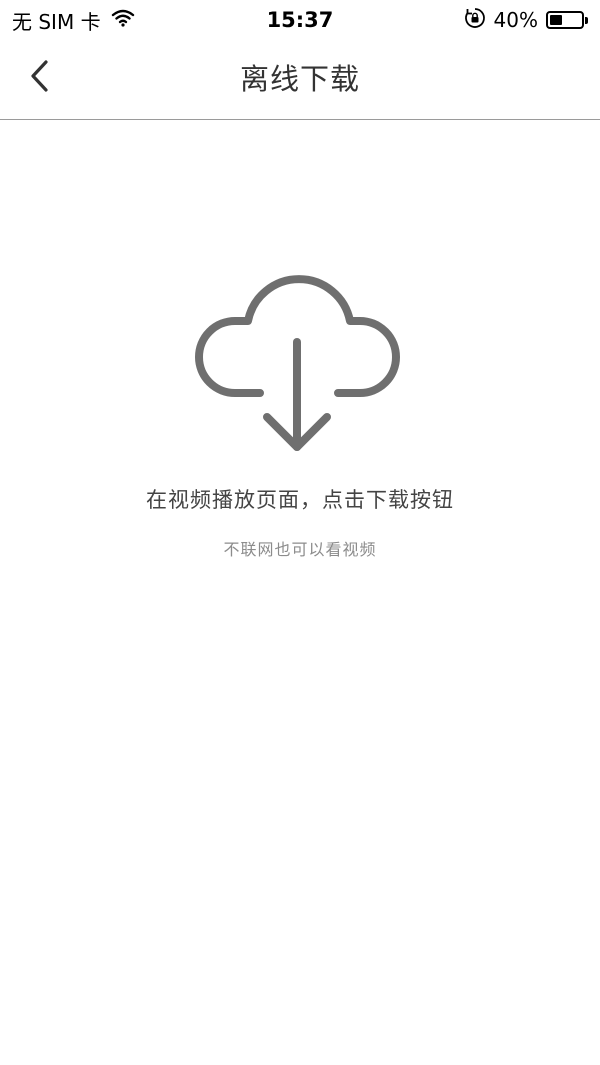 This screenshot has width=600, height=1065. I want to click on battery-body, so click(565, 20).